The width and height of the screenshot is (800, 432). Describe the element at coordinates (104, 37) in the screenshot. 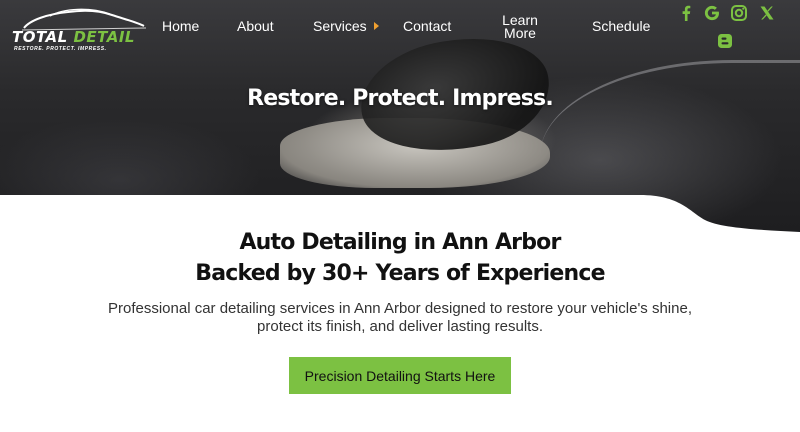

I see `logo-word-detail: DETAIL` at that location.